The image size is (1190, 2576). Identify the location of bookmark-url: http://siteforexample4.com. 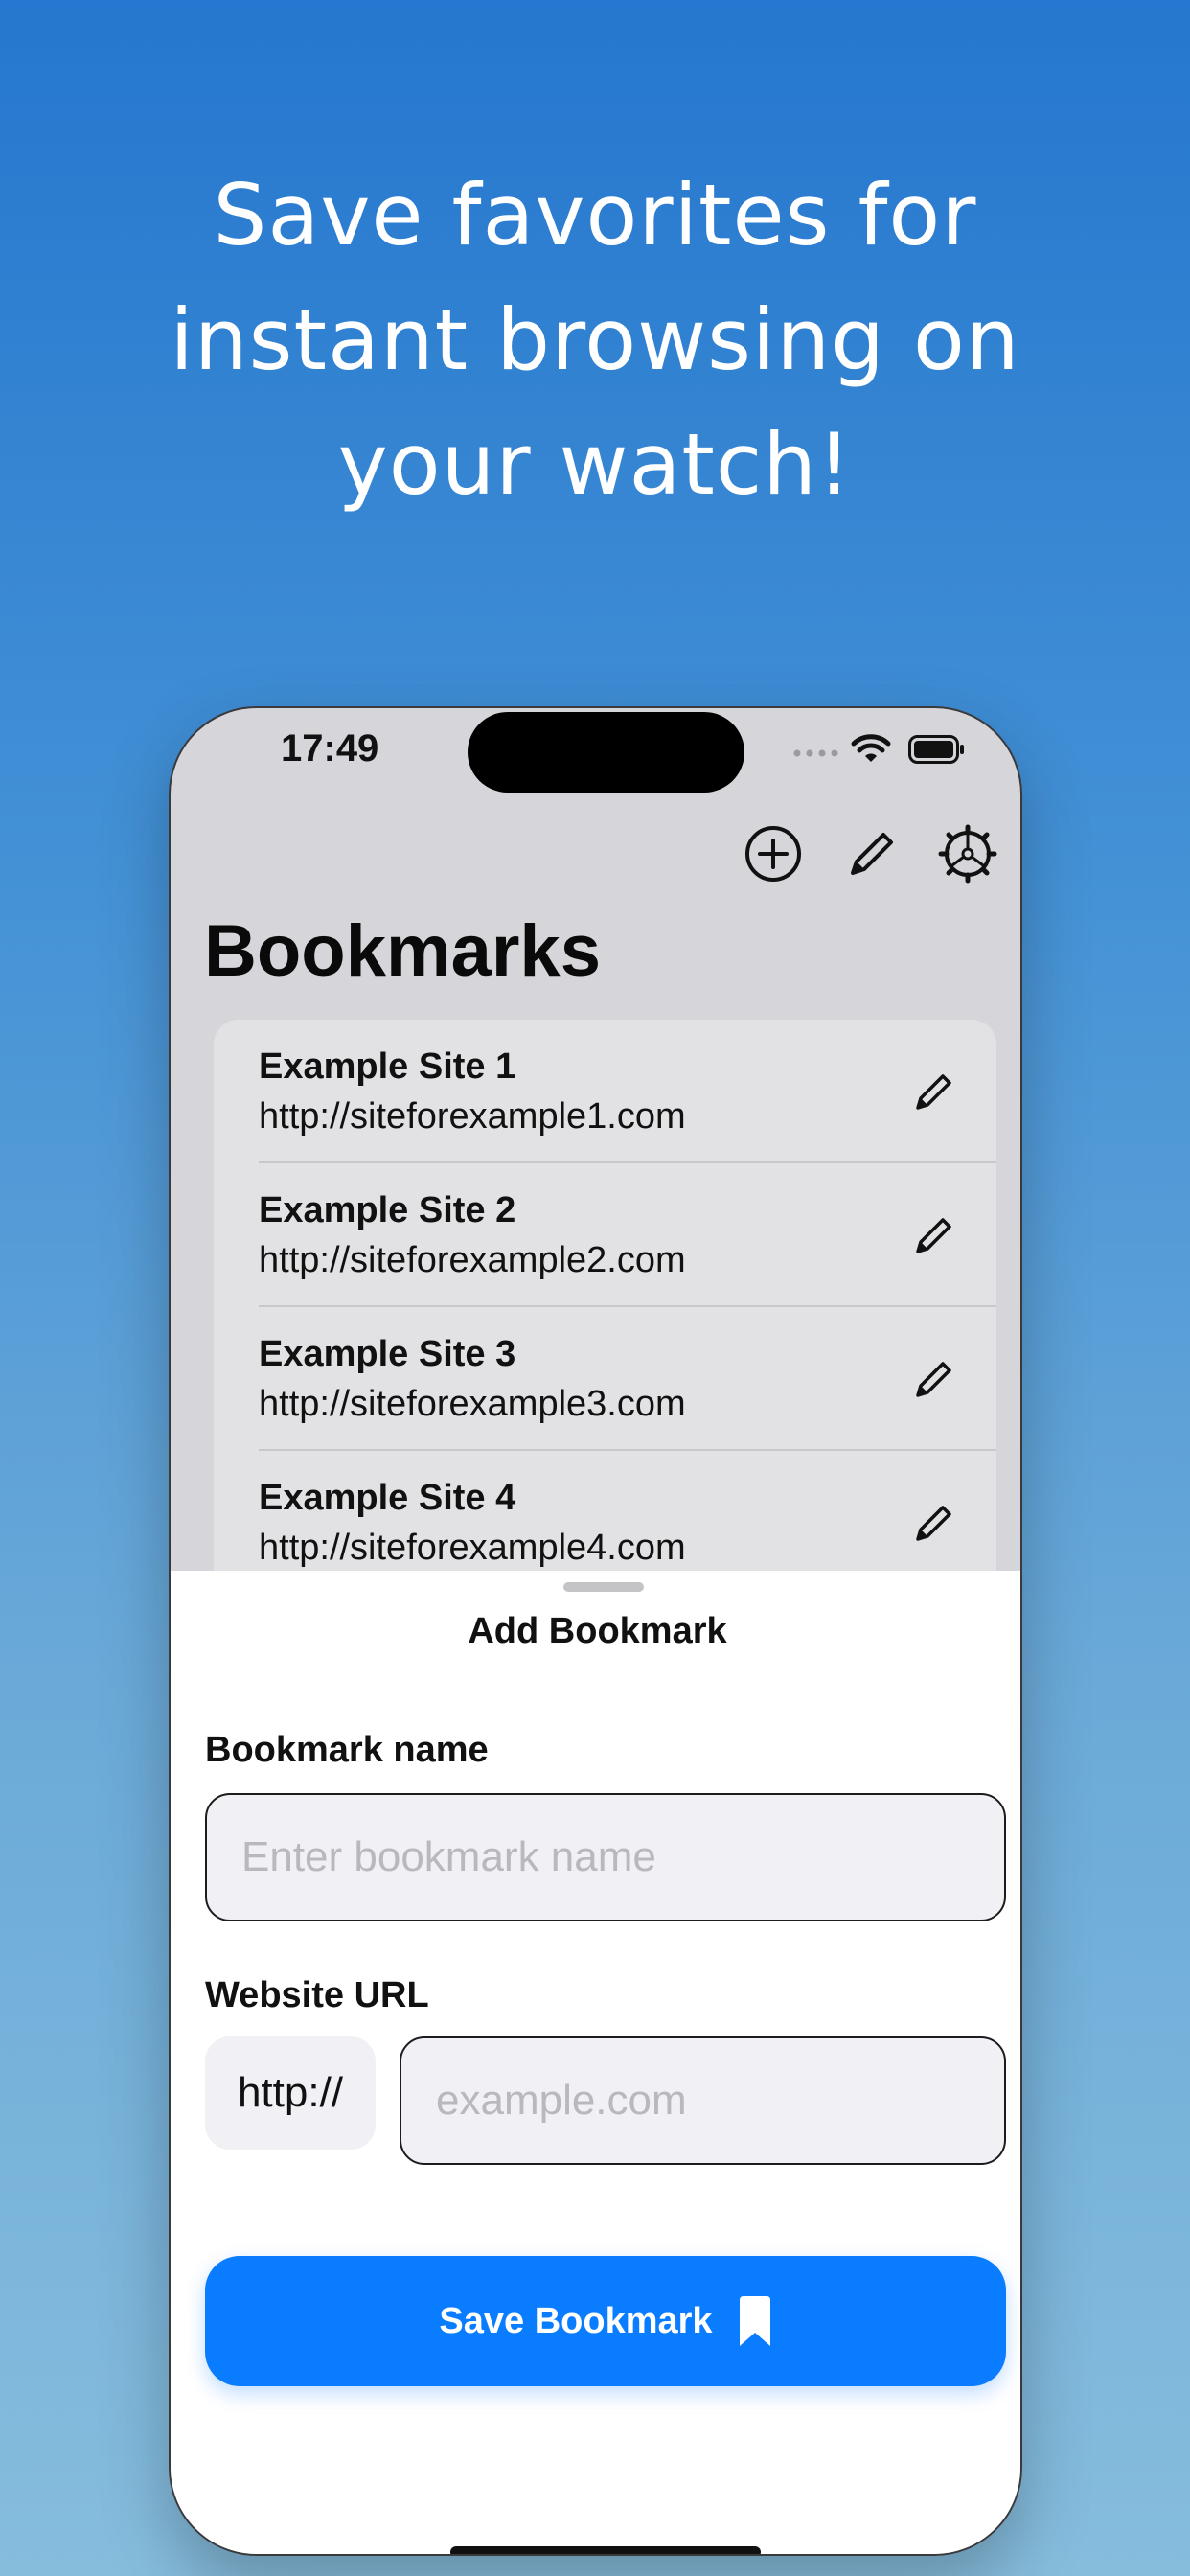
(473, 1548).